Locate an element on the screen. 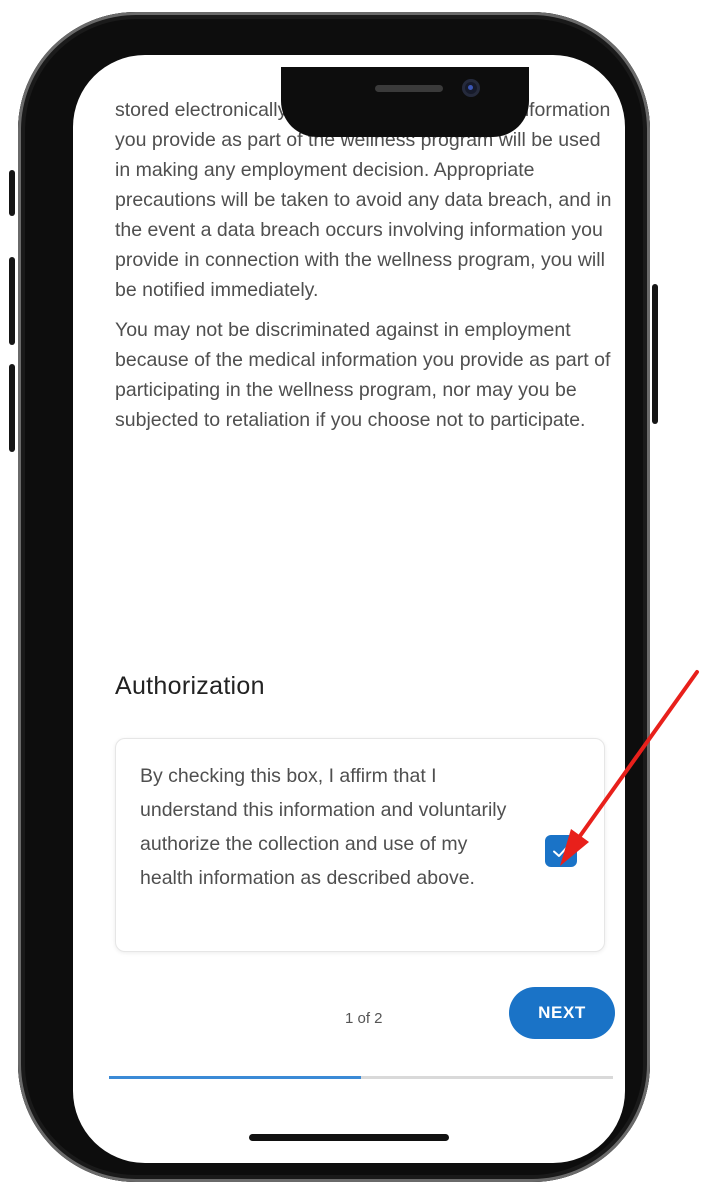 The height and width of the screenshot is (1197, 709). notch is located at coordinates (405, 102).